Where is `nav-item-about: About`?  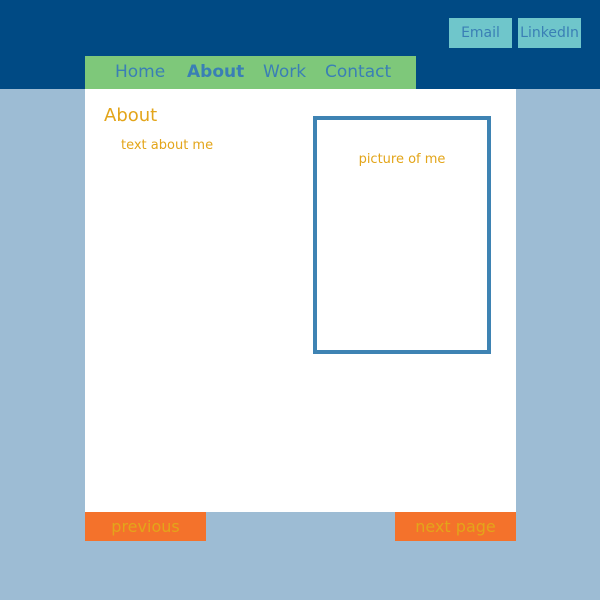
nav-item-about: About is located at coordinates (215, 72).